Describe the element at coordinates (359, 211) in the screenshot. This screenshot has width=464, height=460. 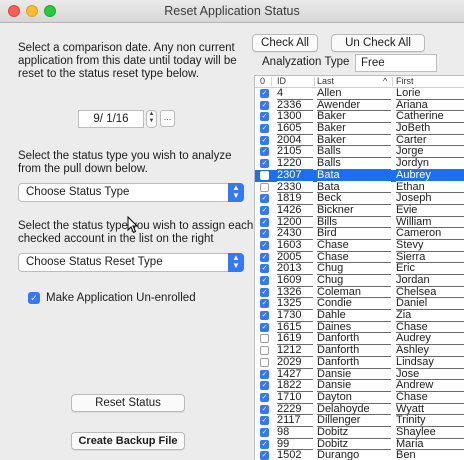
I see `table-row: ✓ 1426 Bickner Evie` at that location.